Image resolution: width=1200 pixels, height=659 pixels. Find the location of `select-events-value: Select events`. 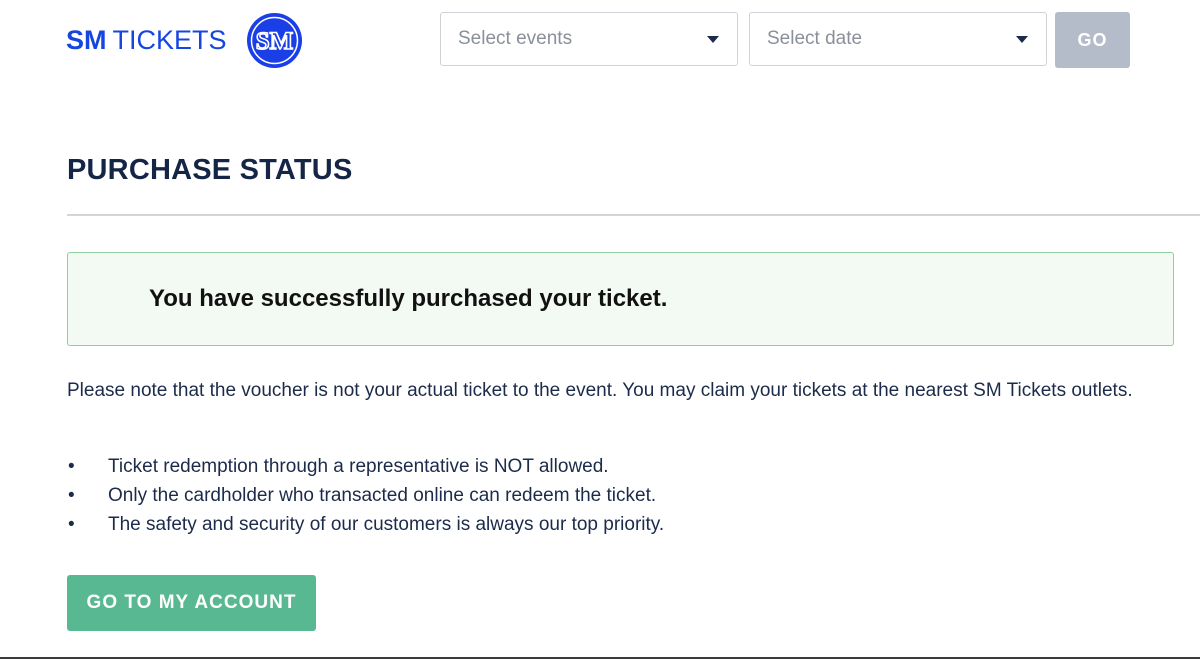

select-events-value: Select events is located at coordinates (515, 38).